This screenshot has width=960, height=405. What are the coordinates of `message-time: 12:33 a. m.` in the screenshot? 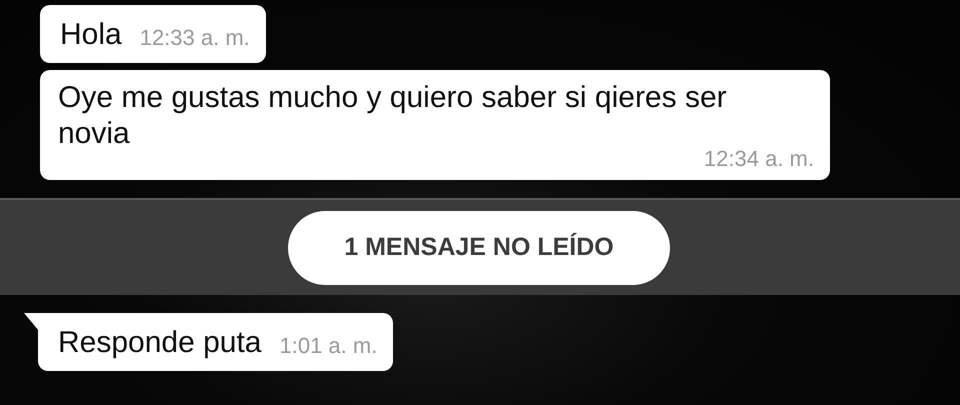 It's located at (195, 38).